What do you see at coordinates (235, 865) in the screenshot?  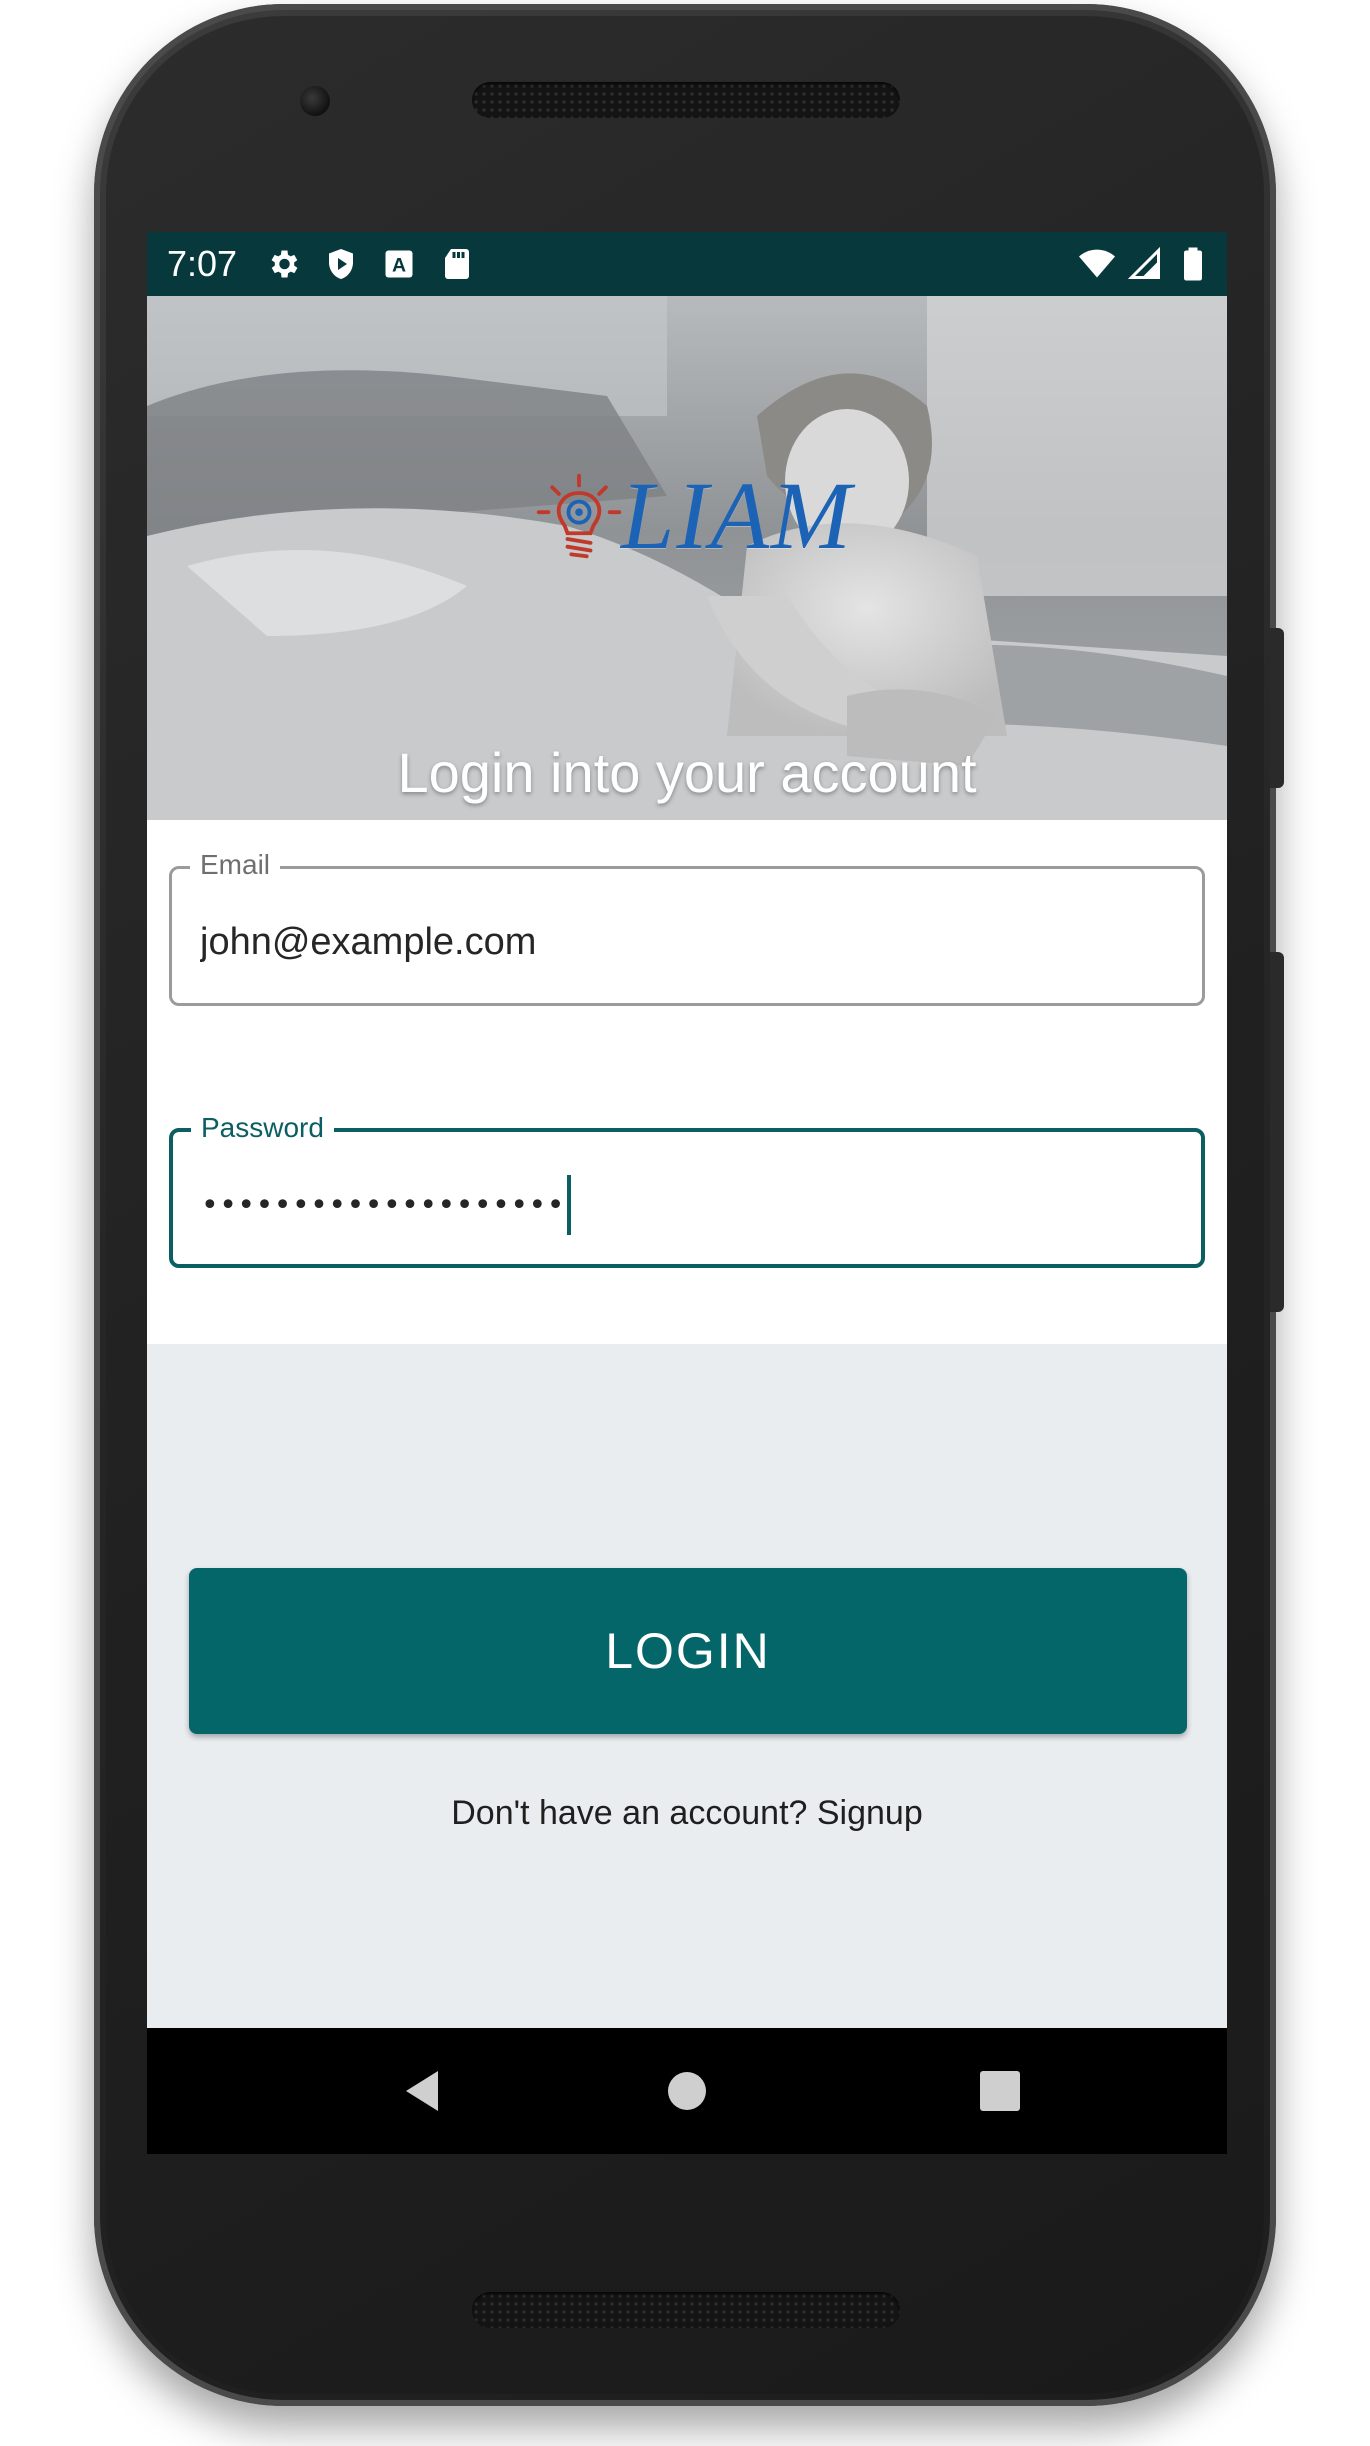 I see `email-label: Email` at bounding box center [235, 865].